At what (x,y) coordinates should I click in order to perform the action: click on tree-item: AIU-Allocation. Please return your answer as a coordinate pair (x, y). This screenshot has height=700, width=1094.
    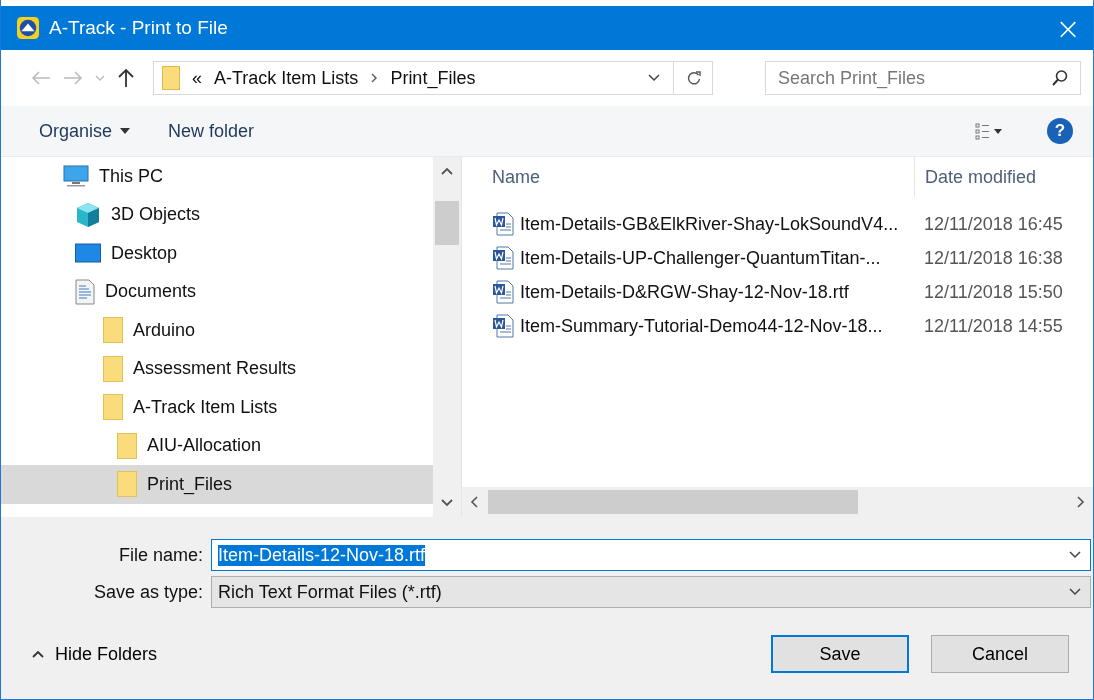
    Looking at the image, I should click on (217, 445).